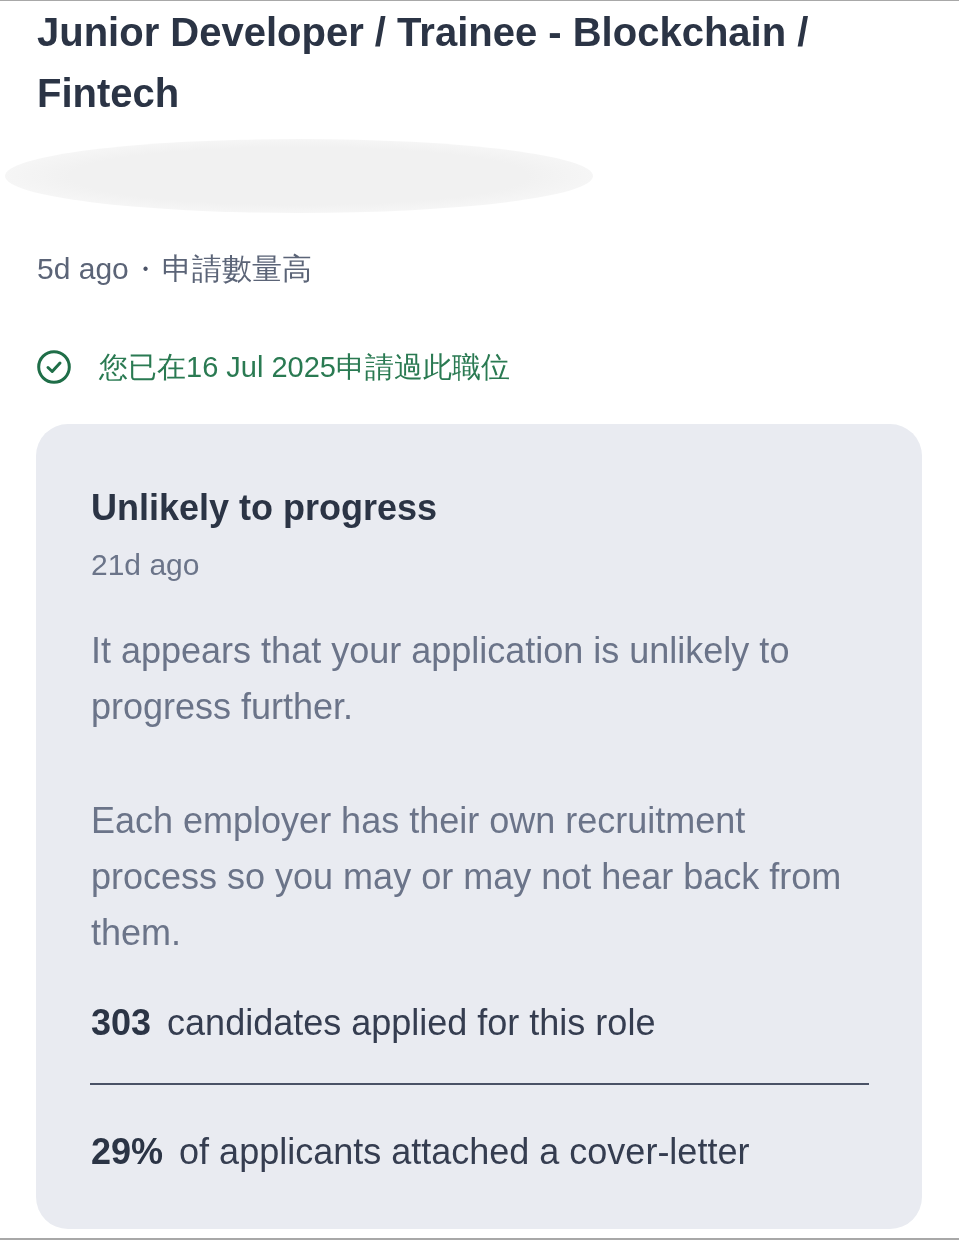 The image size is (959, 1240). What do you see at coordinates (265, 508) in the screenshot?
I see `status-title: Unlikely to progress` at bounding box center [265, 508].